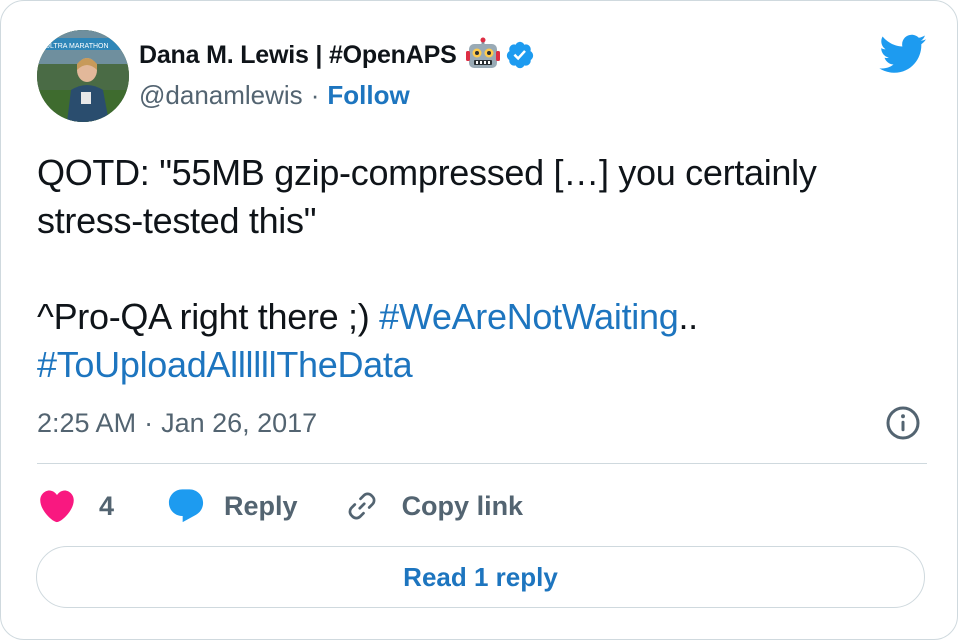 The image size is (960, 642). What do you see at coordinates (208, 316) in the screenshot?
I see `tweet-line-3-prefix: ^Pro-QA right there ;)` at bounding box center [208, 316].